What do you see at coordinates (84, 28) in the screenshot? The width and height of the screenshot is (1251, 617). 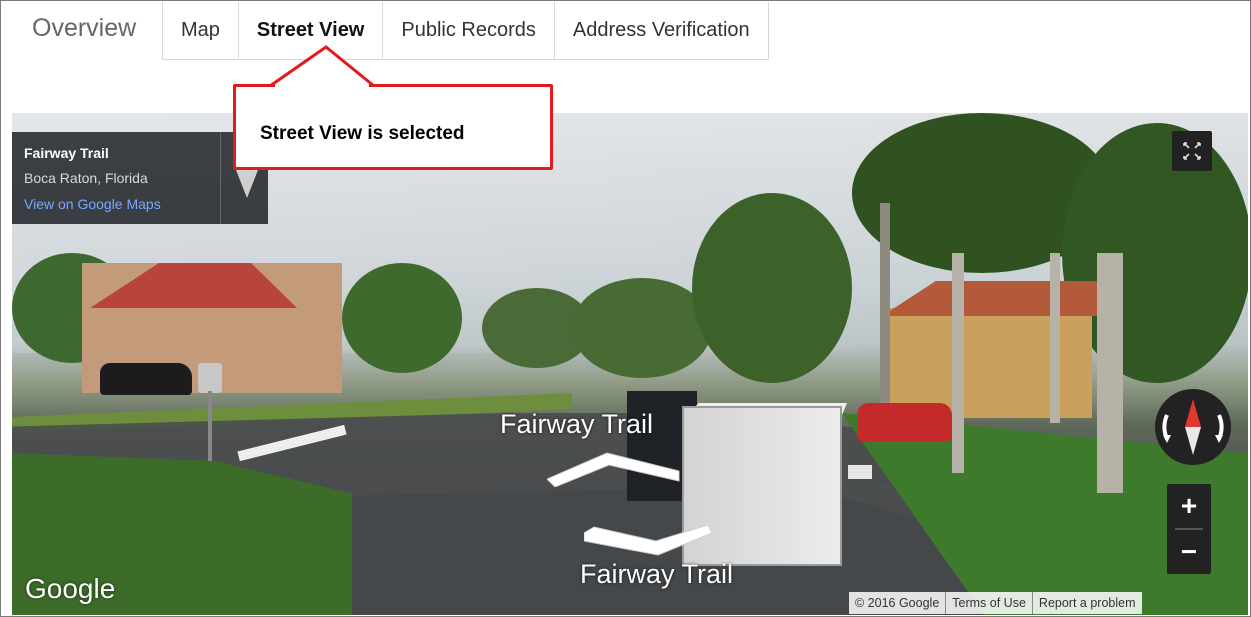 I see `overview-heading: Overview` at bounding box center [84, 28].